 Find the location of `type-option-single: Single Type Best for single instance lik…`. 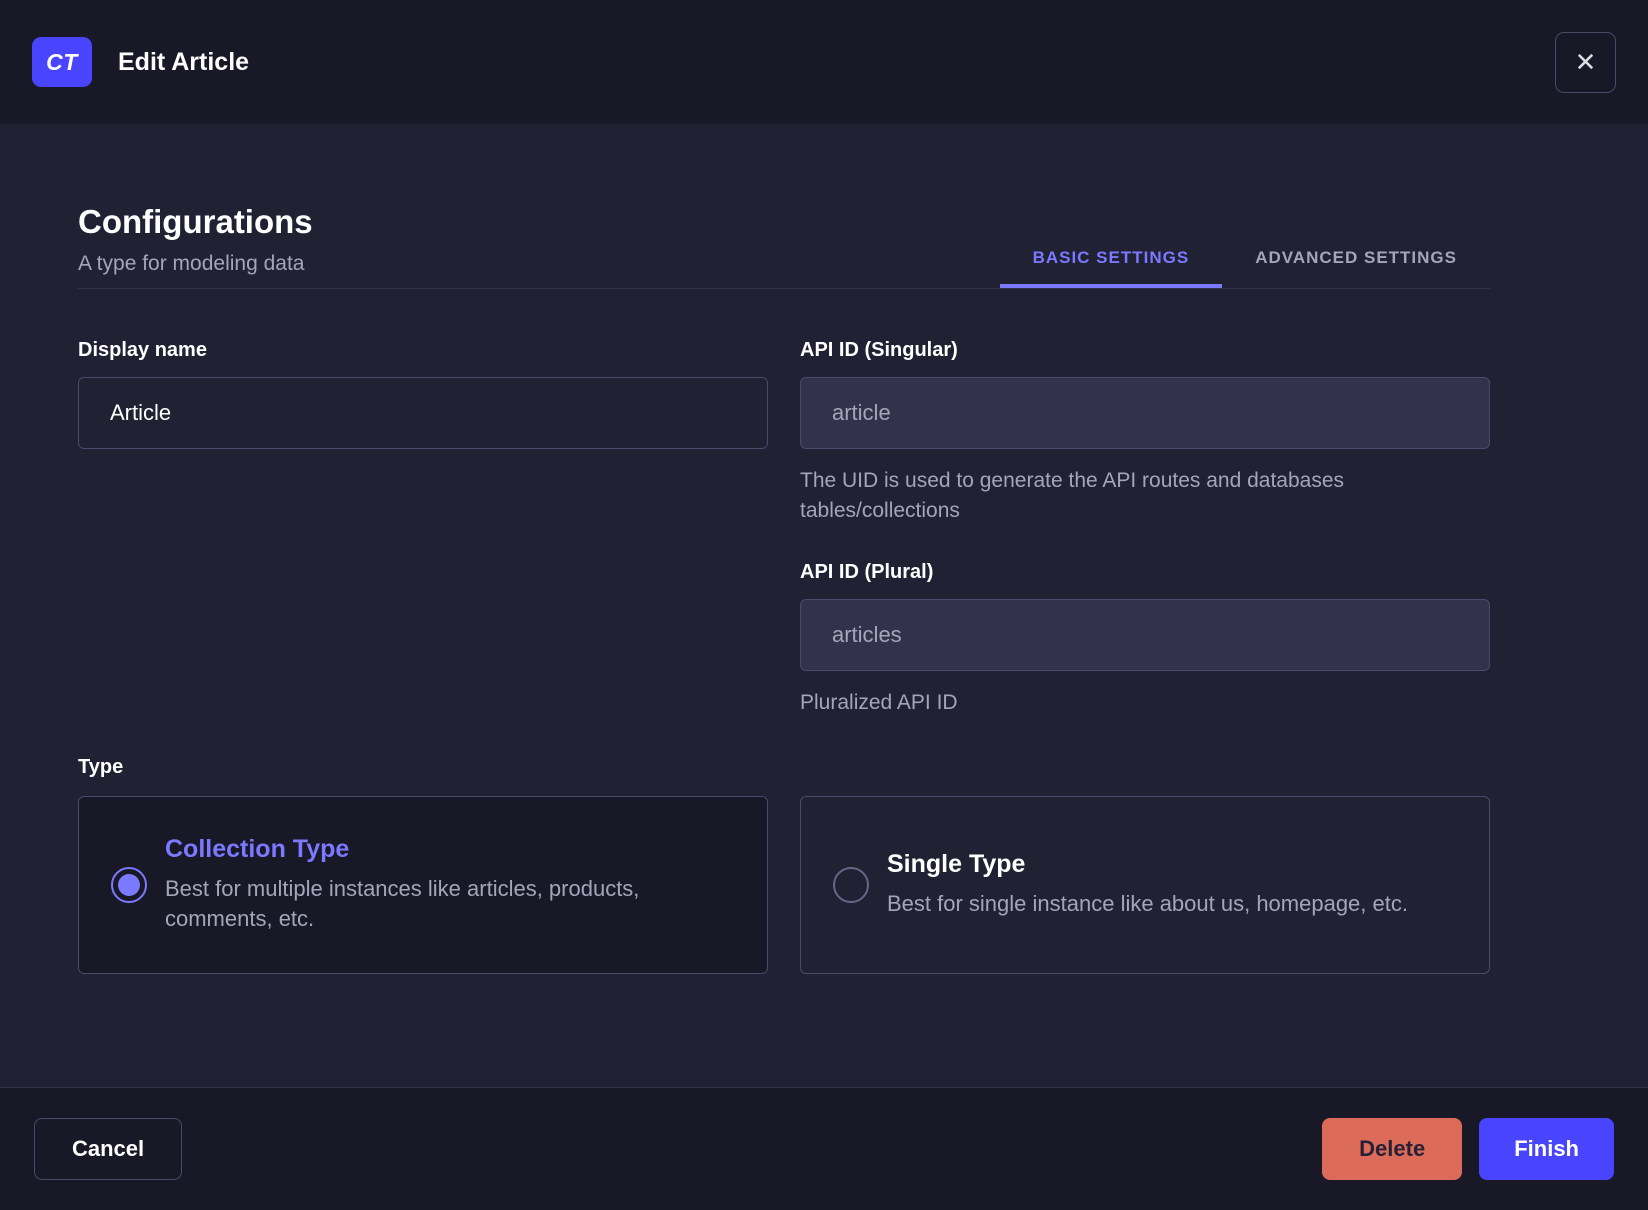

type-option-single: Single Type Best for single instance lik… is located at coordinates (1145, 884).